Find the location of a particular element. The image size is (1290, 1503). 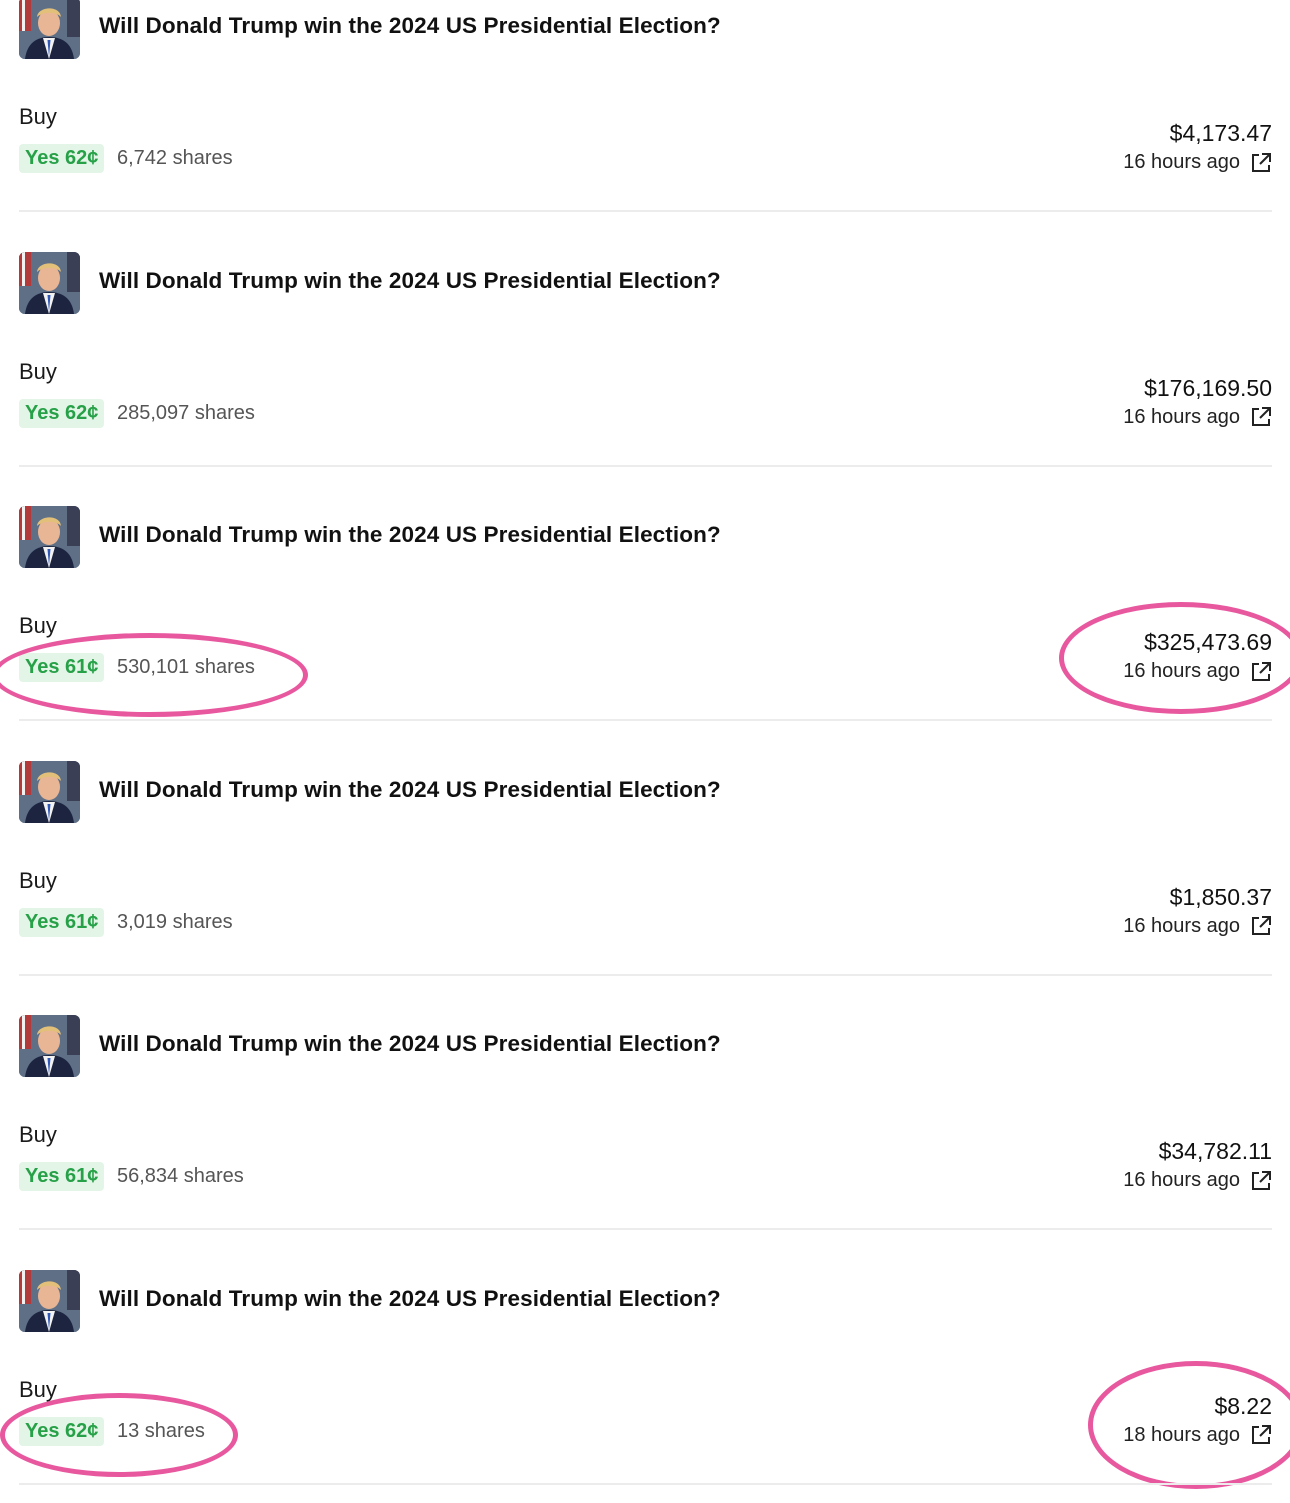

shares-count: 3,019 shares is located at coordinates (175, 921).